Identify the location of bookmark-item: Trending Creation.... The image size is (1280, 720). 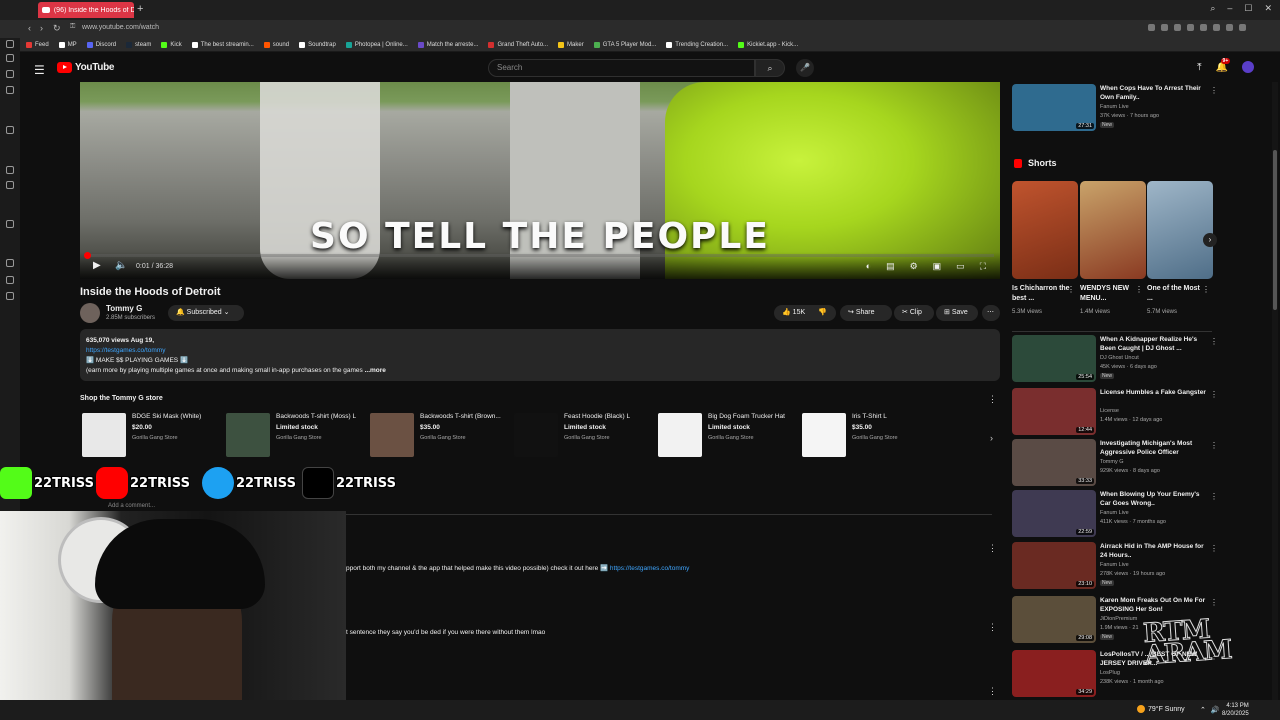
(697, 44).